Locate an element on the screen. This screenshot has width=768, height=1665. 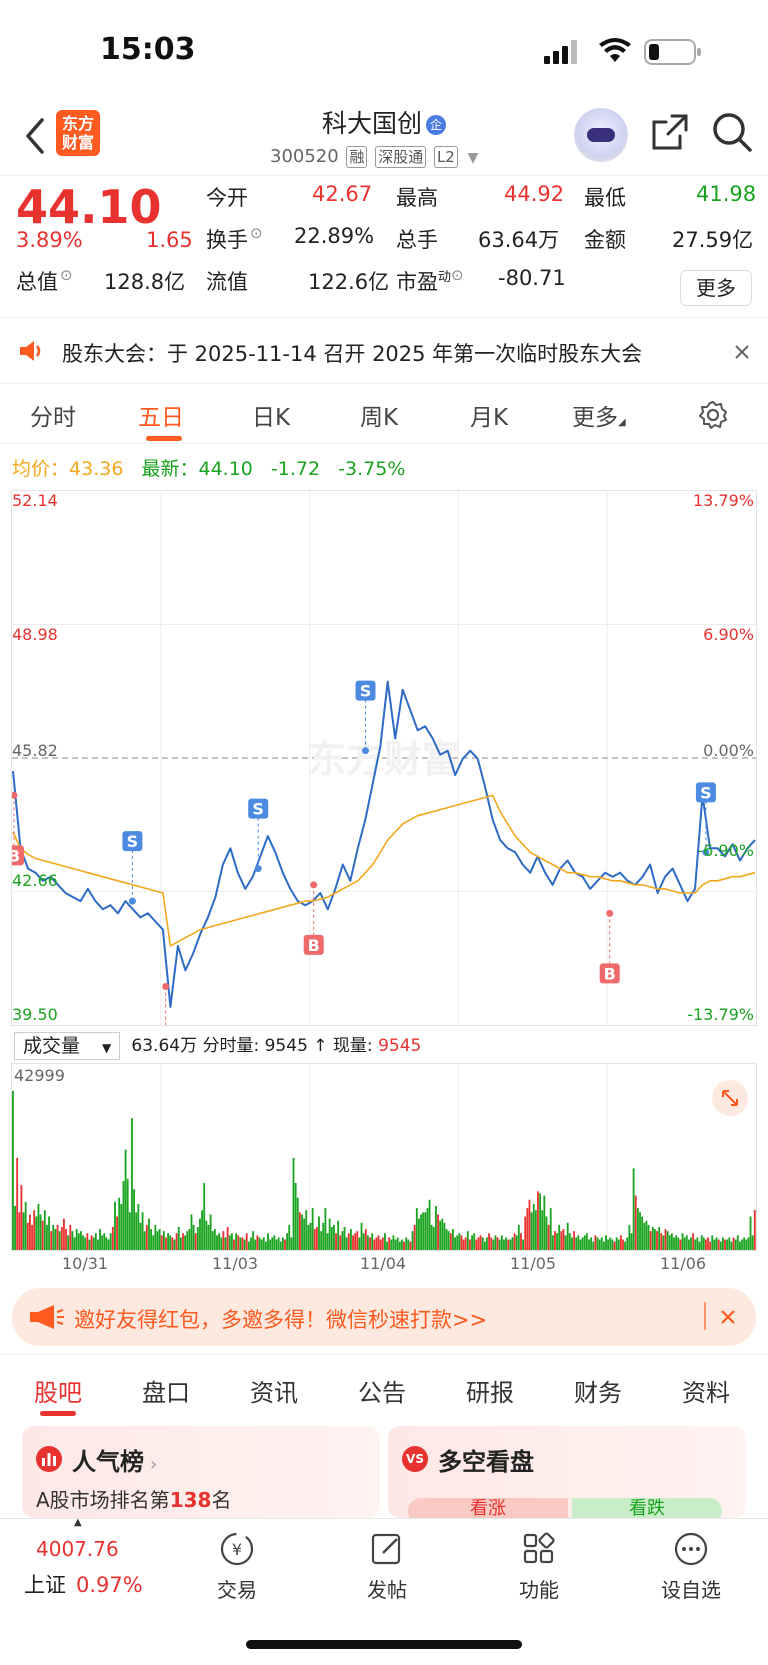
add-watchlist-tab: 设自选 is located at coordinates (691, 1566).